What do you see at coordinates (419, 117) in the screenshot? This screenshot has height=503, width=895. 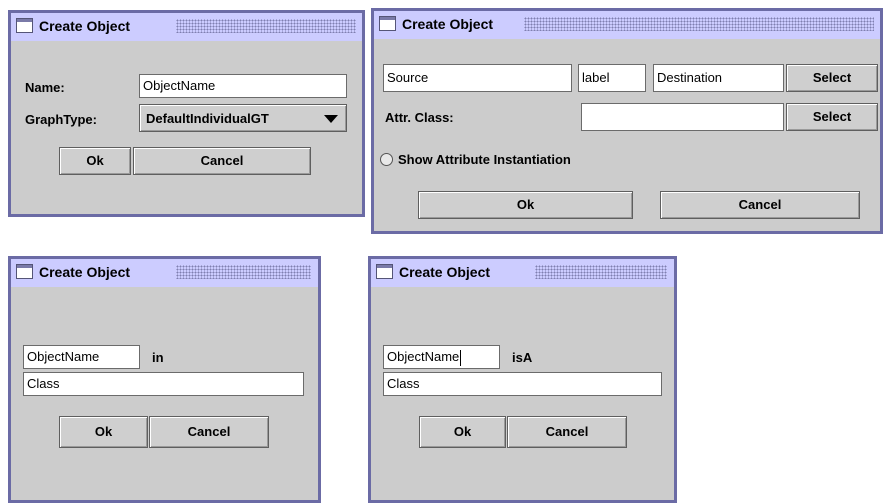 I see `attr-class-label: Attr. Class:` at bounding box center [419, 117].